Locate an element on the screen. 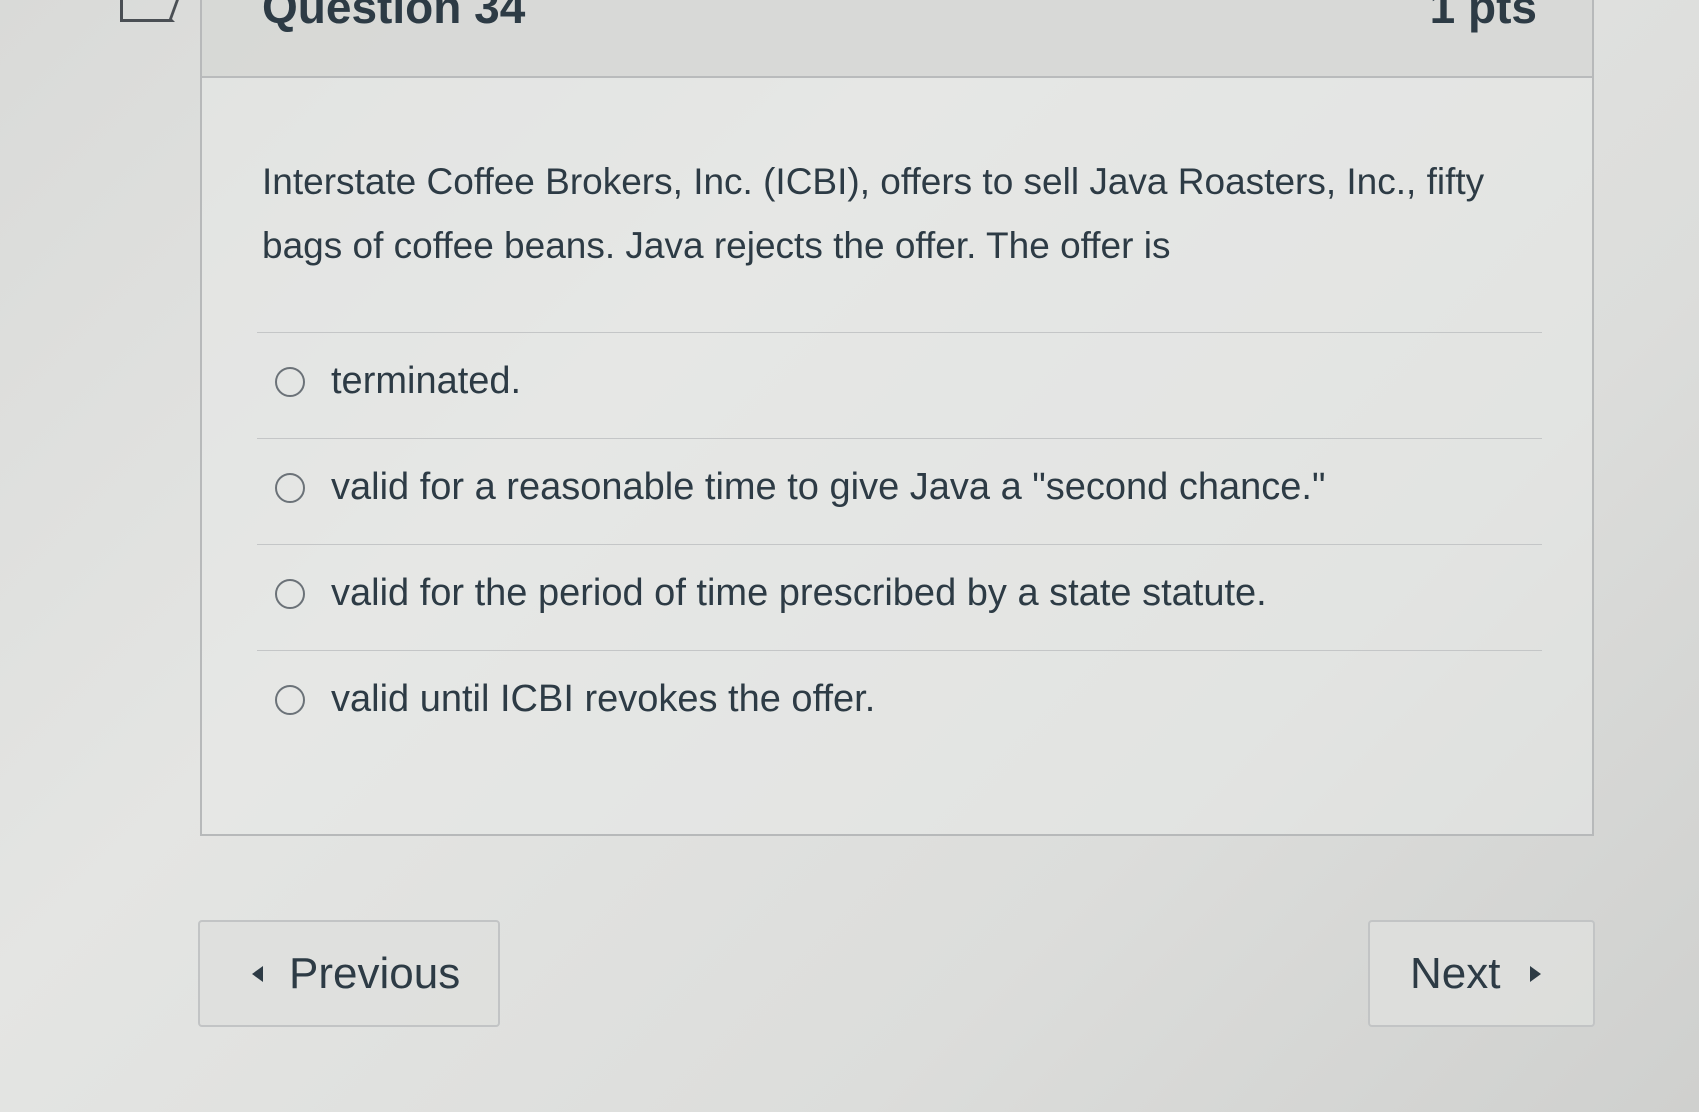  answer-option-1: terminated. is located at coordinates (899, 385).